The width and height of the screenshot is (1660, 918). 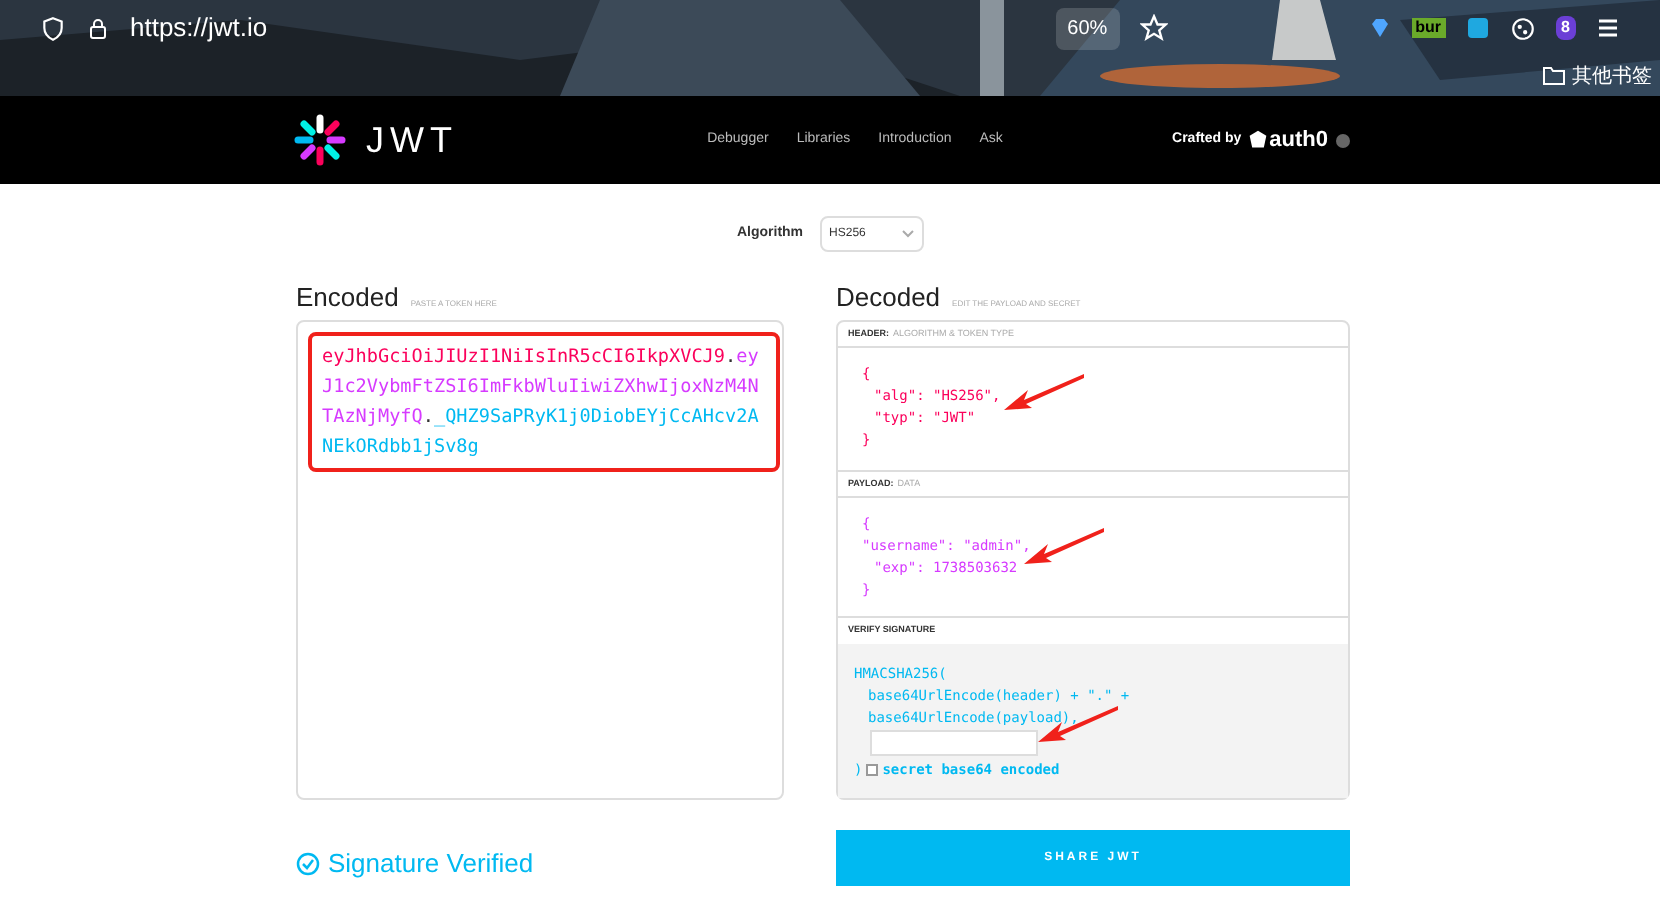 I want to click on section-title: Encoded, so click(x=347, y=297).